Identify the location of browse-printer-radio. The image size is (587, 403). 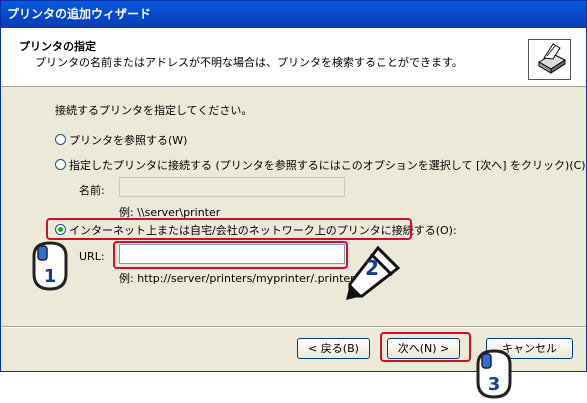
(60, 139).